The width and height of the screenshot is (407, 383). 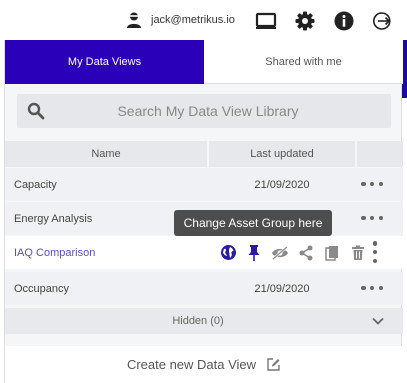 I want to click on pin-icon, so click(x=254, y=253).